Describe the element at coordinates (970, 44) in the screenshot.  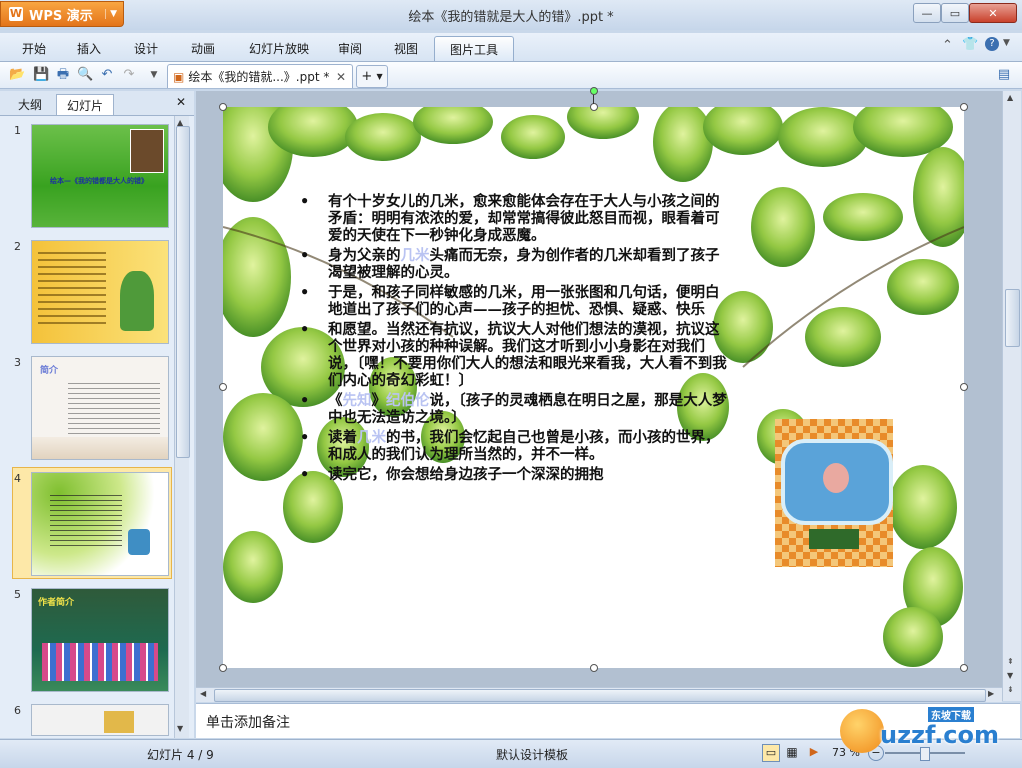
I see `skin-icon: 👕` at that location.